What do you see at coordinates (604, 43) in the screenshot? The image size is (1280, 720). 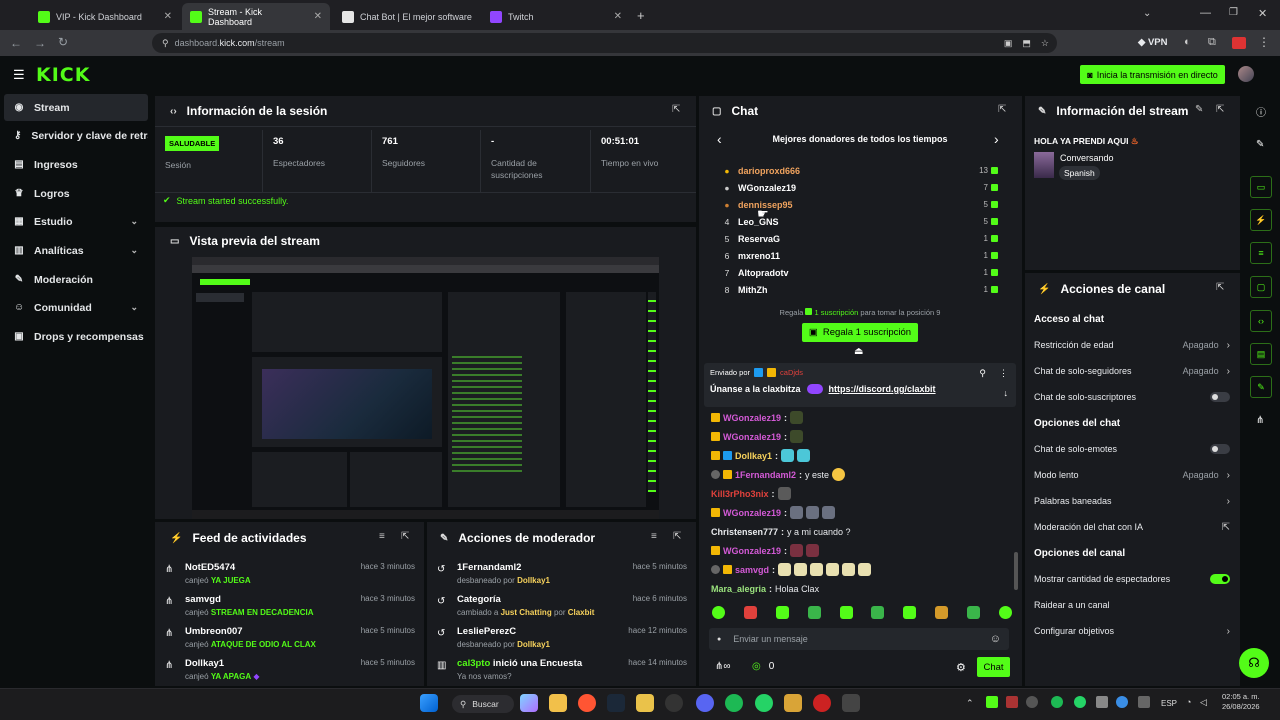 I see `url-input: ⚲ dashboard.kick.com/stream ▣ ⬒ ☆` at bounding box center [604, 43].